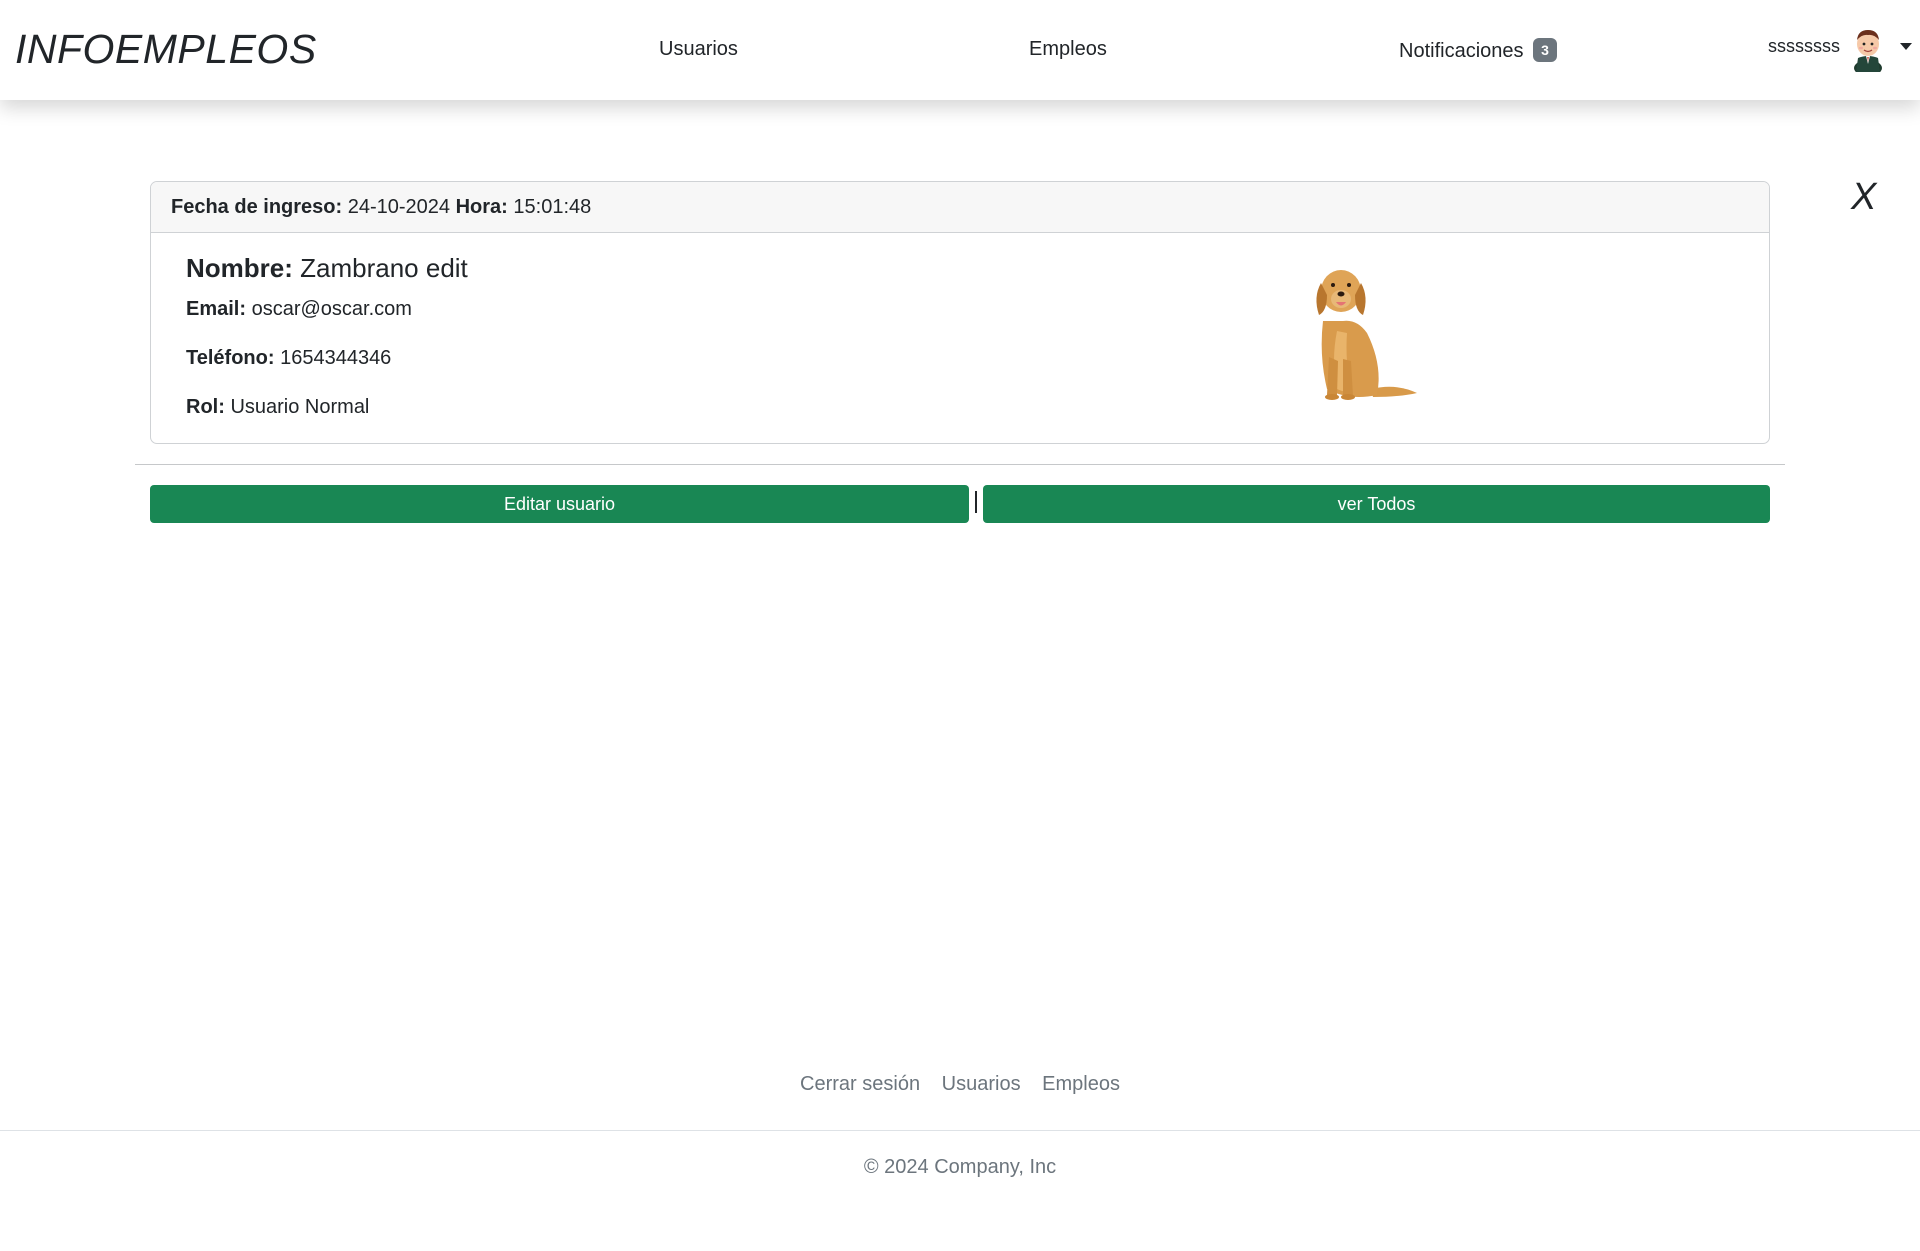 This screenshot has height=1251, width=1920. I want to click on user-avatar-icon, so click(1868, 51).